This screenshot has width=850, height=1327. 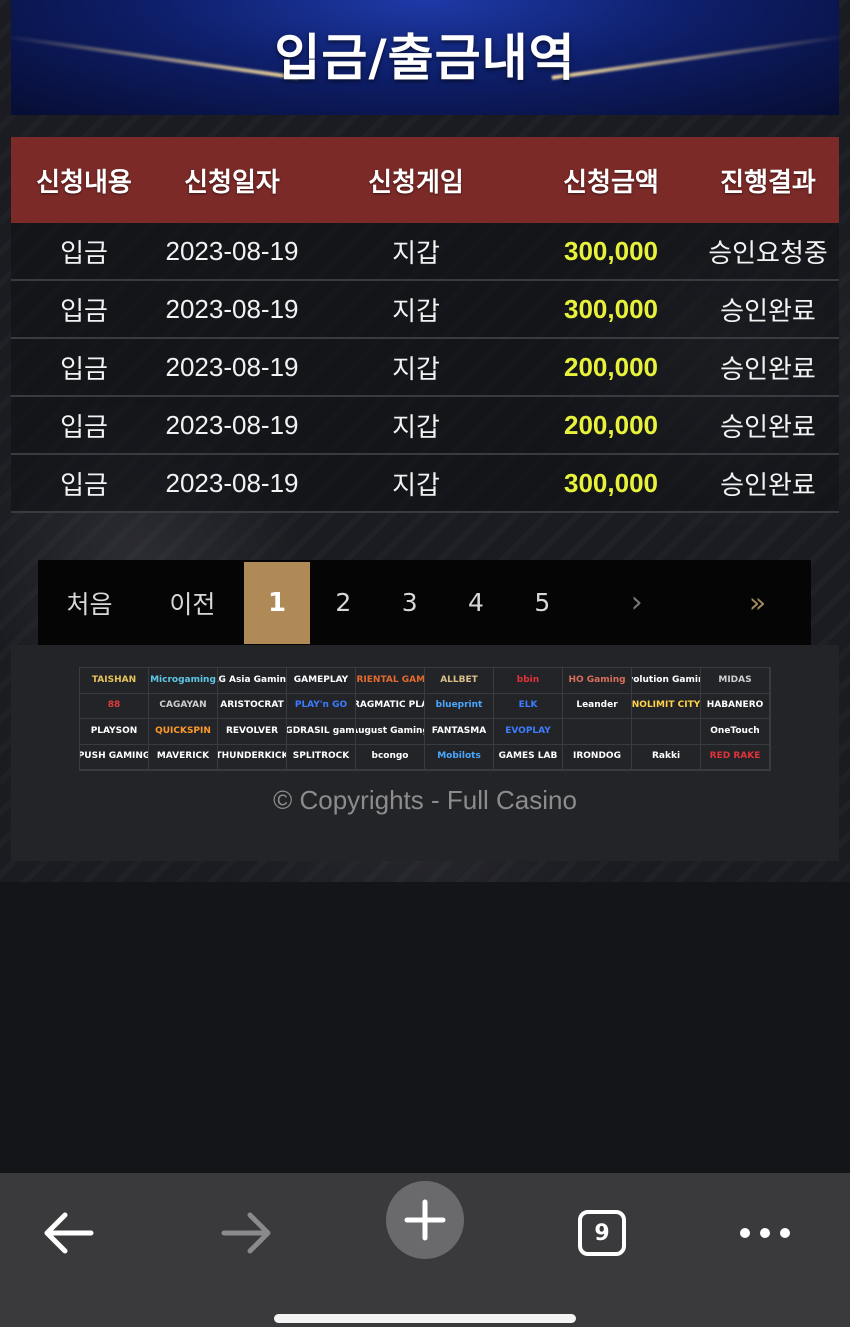 What do you see at coordinates (232, 182) in the screenshot?
I see `column-header-date: 신청일자` at bounding box center [232, 182].